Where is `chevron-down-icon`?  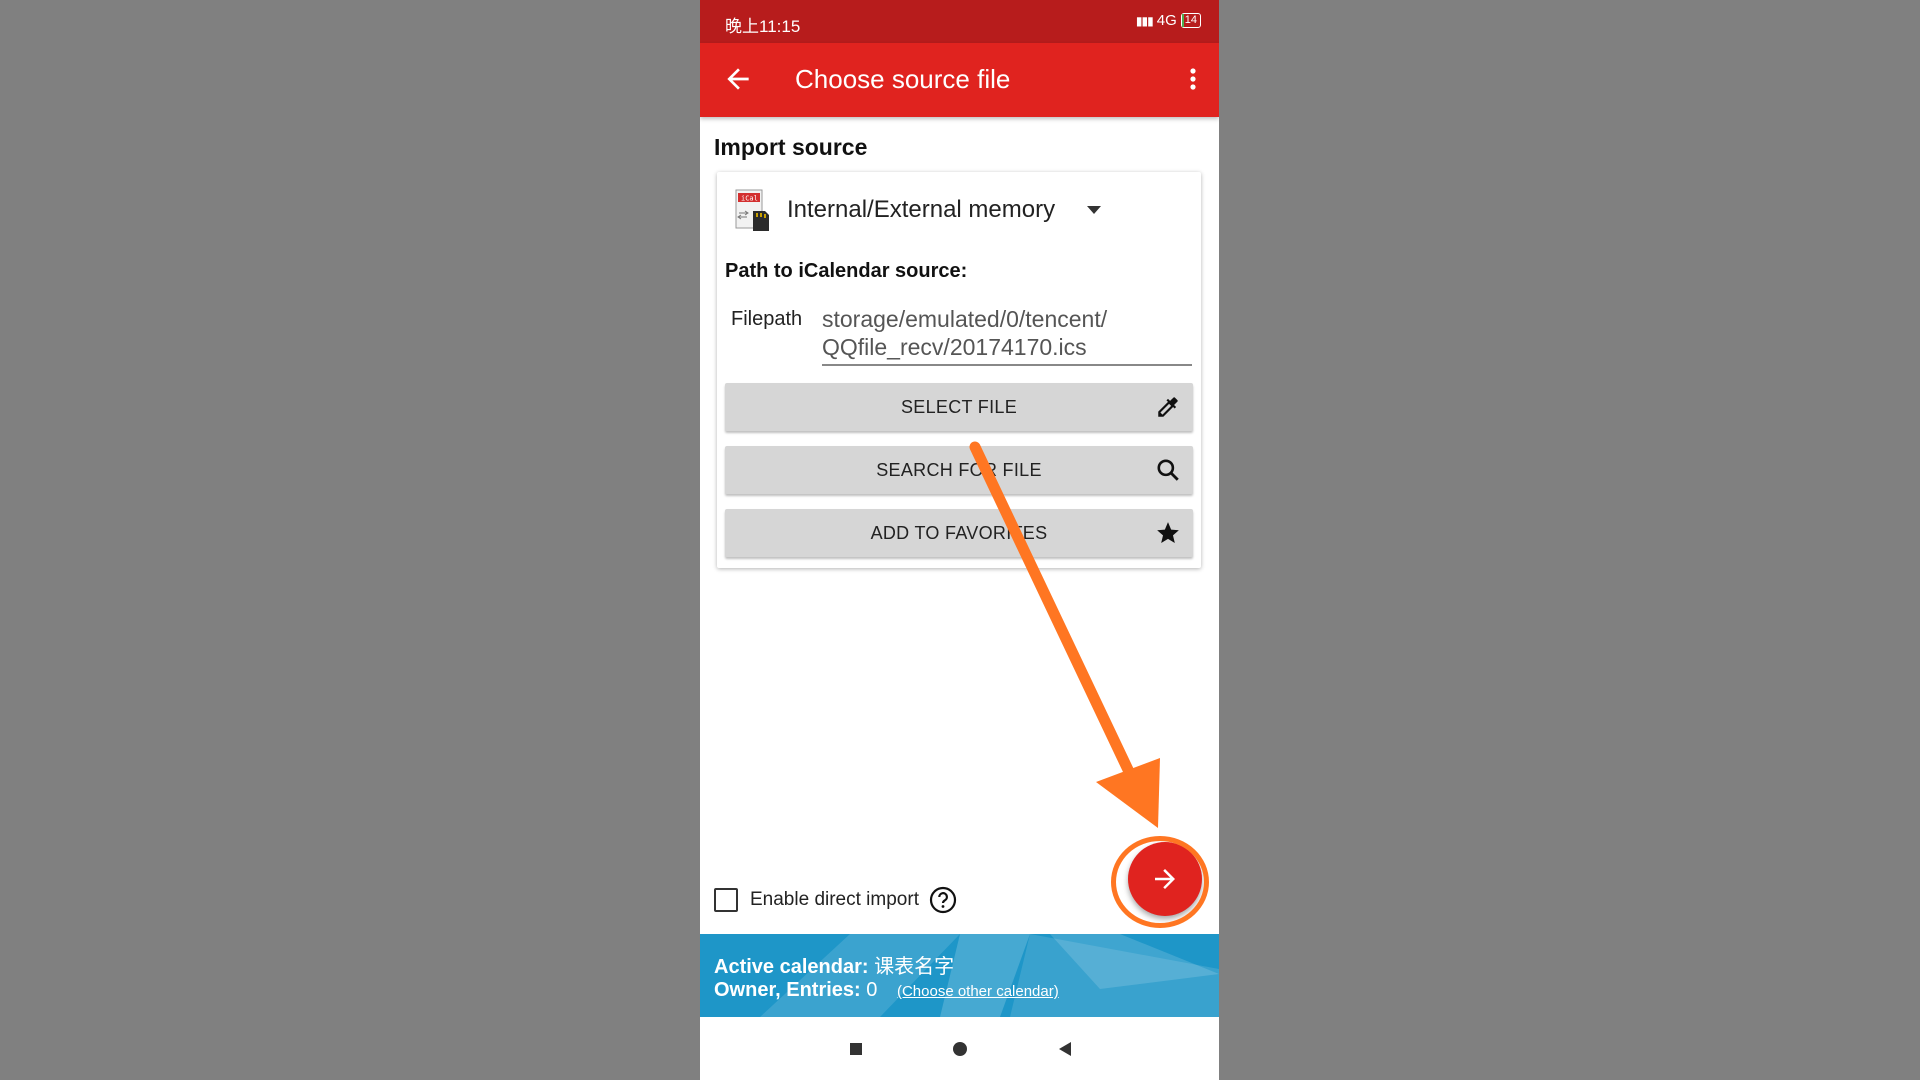 chevron-down-icon is located at coordinates (1094, 210).